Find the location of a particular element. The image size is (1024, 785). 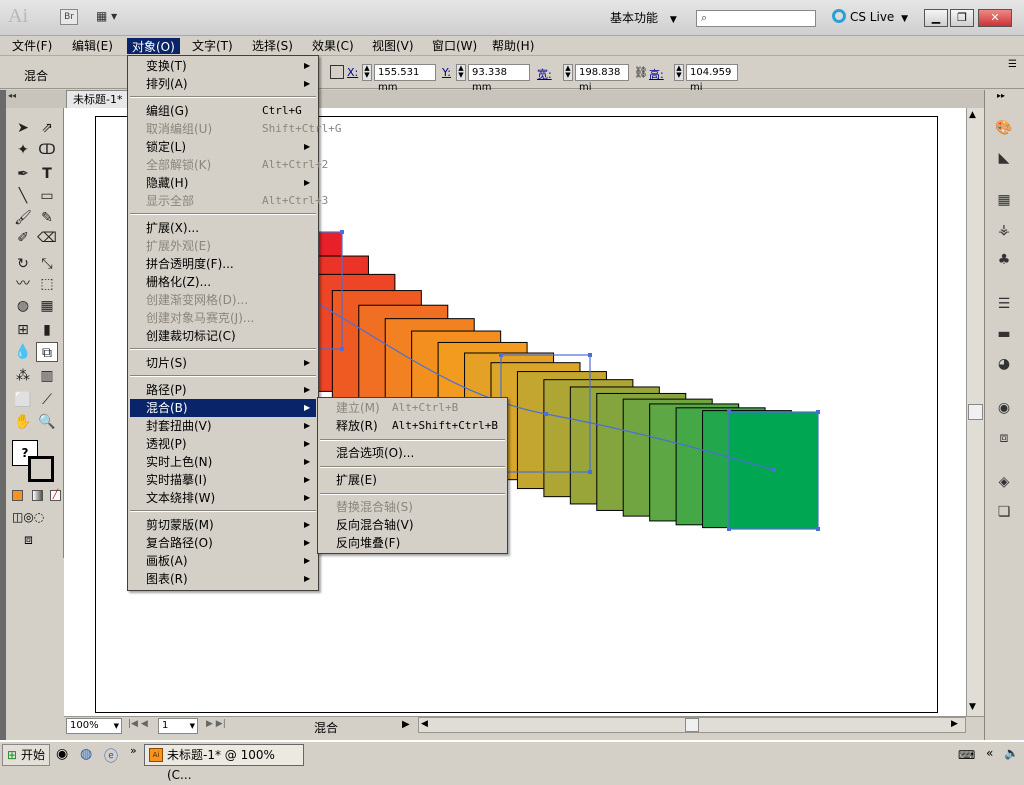

document-tab: 未标题-1* is located at coordinates (98, 99).